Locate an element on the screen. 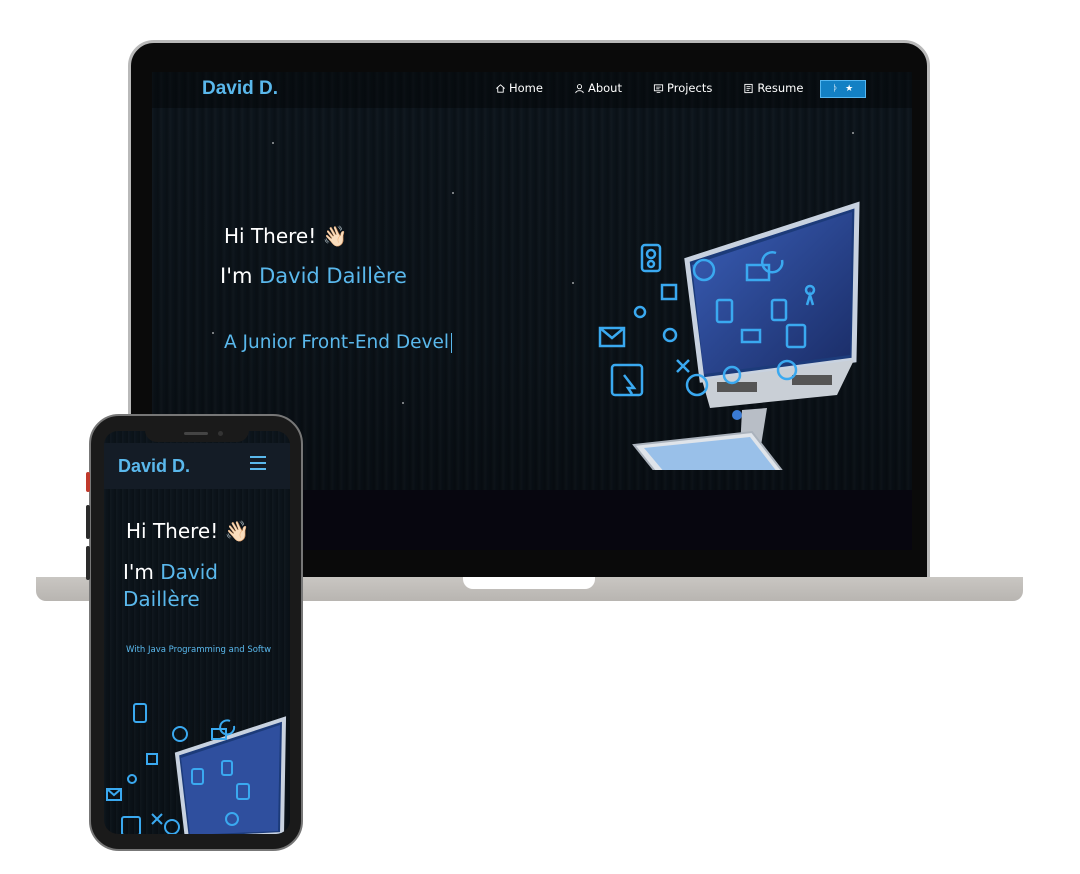 Image resolution: width=1080 pixels, height=874 pixels. star-icon: ★ is located at coordinates (849, 89).